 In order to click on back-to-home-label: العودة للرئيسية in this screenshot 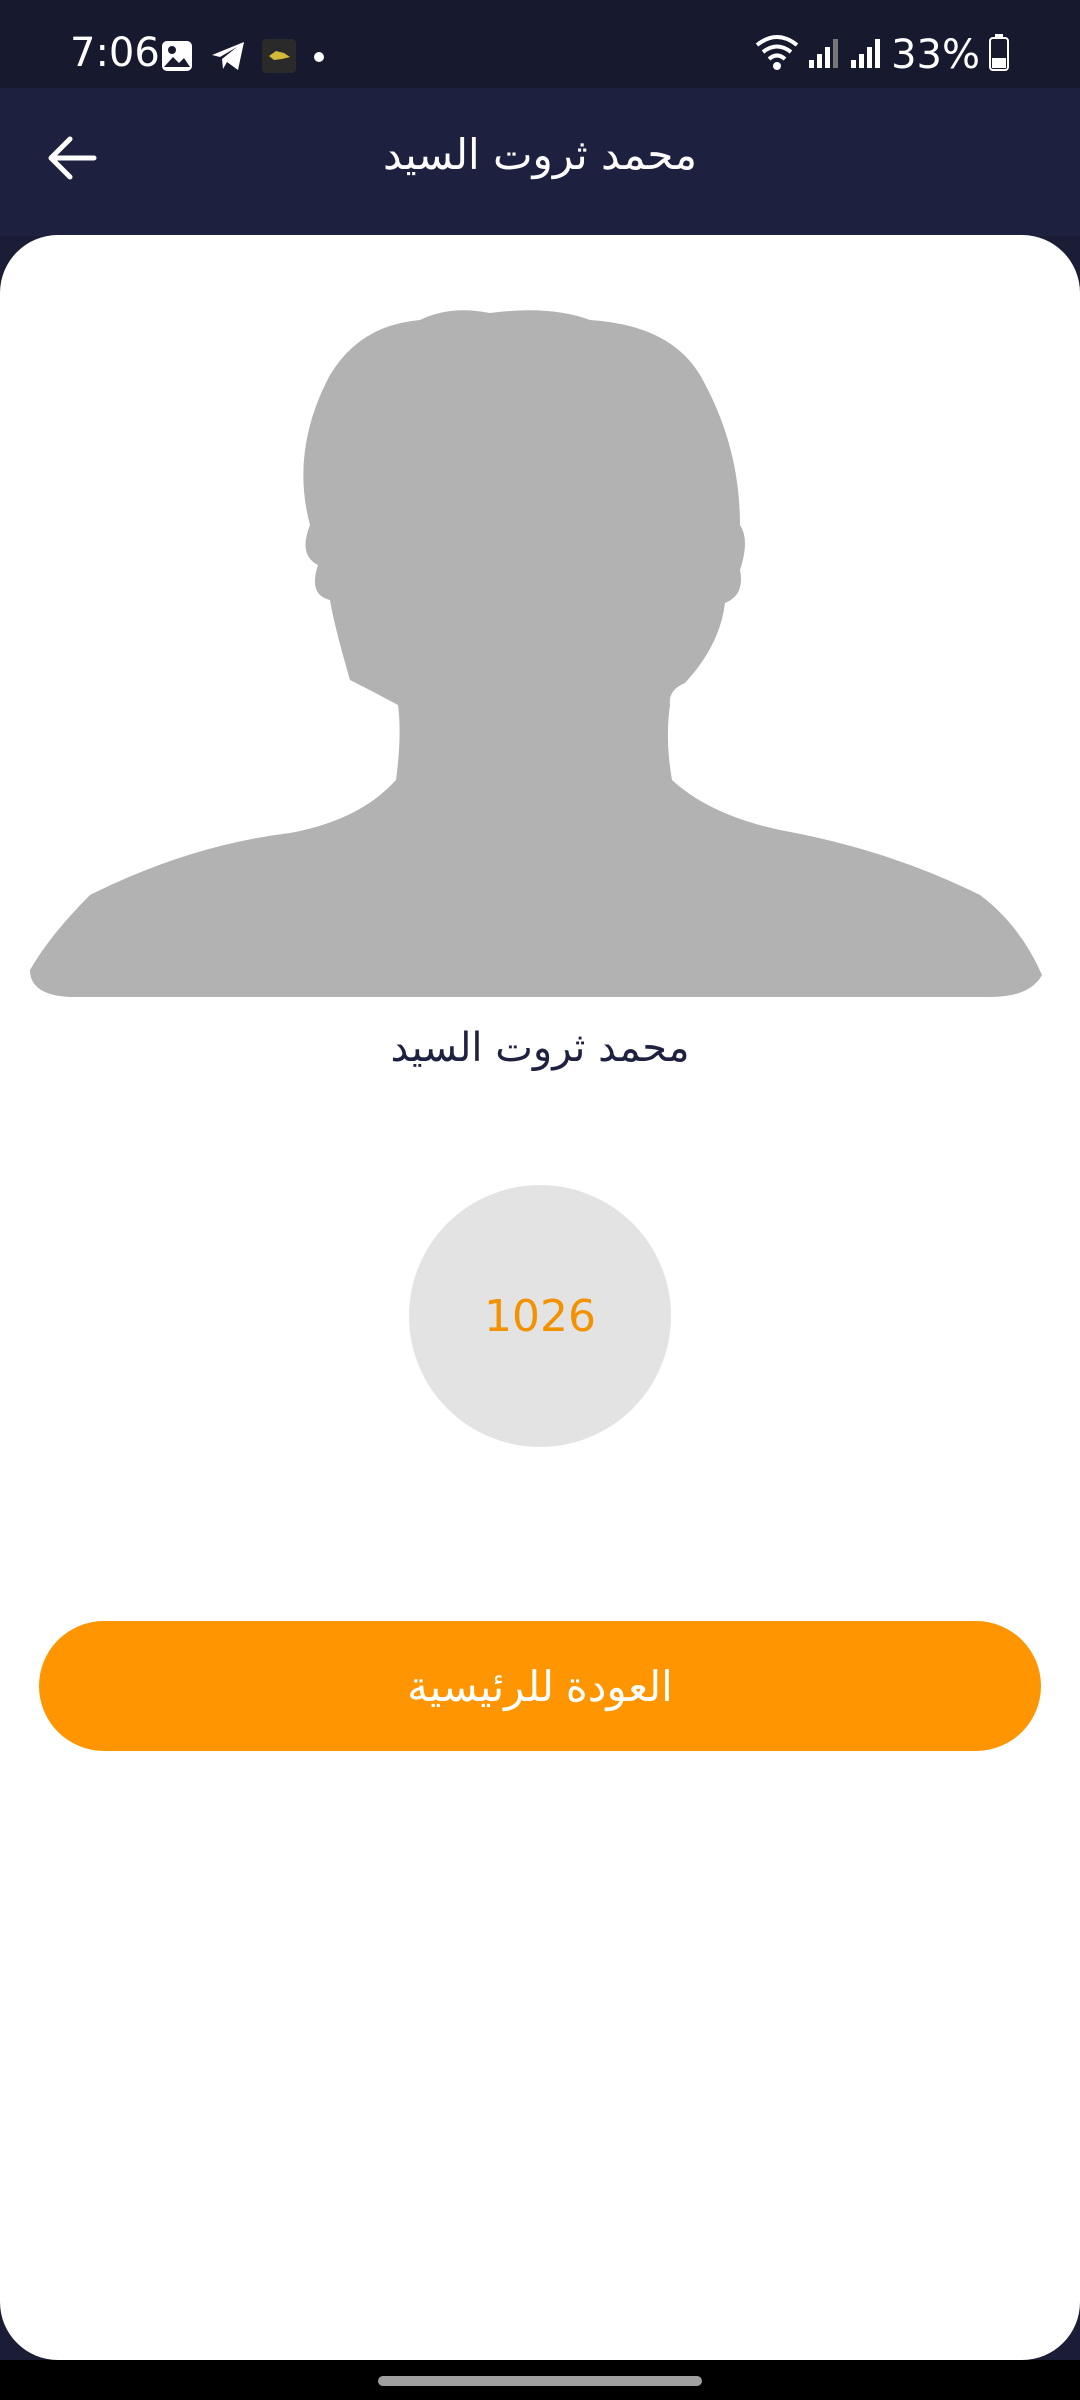, I will do `click(540, 1686)`.